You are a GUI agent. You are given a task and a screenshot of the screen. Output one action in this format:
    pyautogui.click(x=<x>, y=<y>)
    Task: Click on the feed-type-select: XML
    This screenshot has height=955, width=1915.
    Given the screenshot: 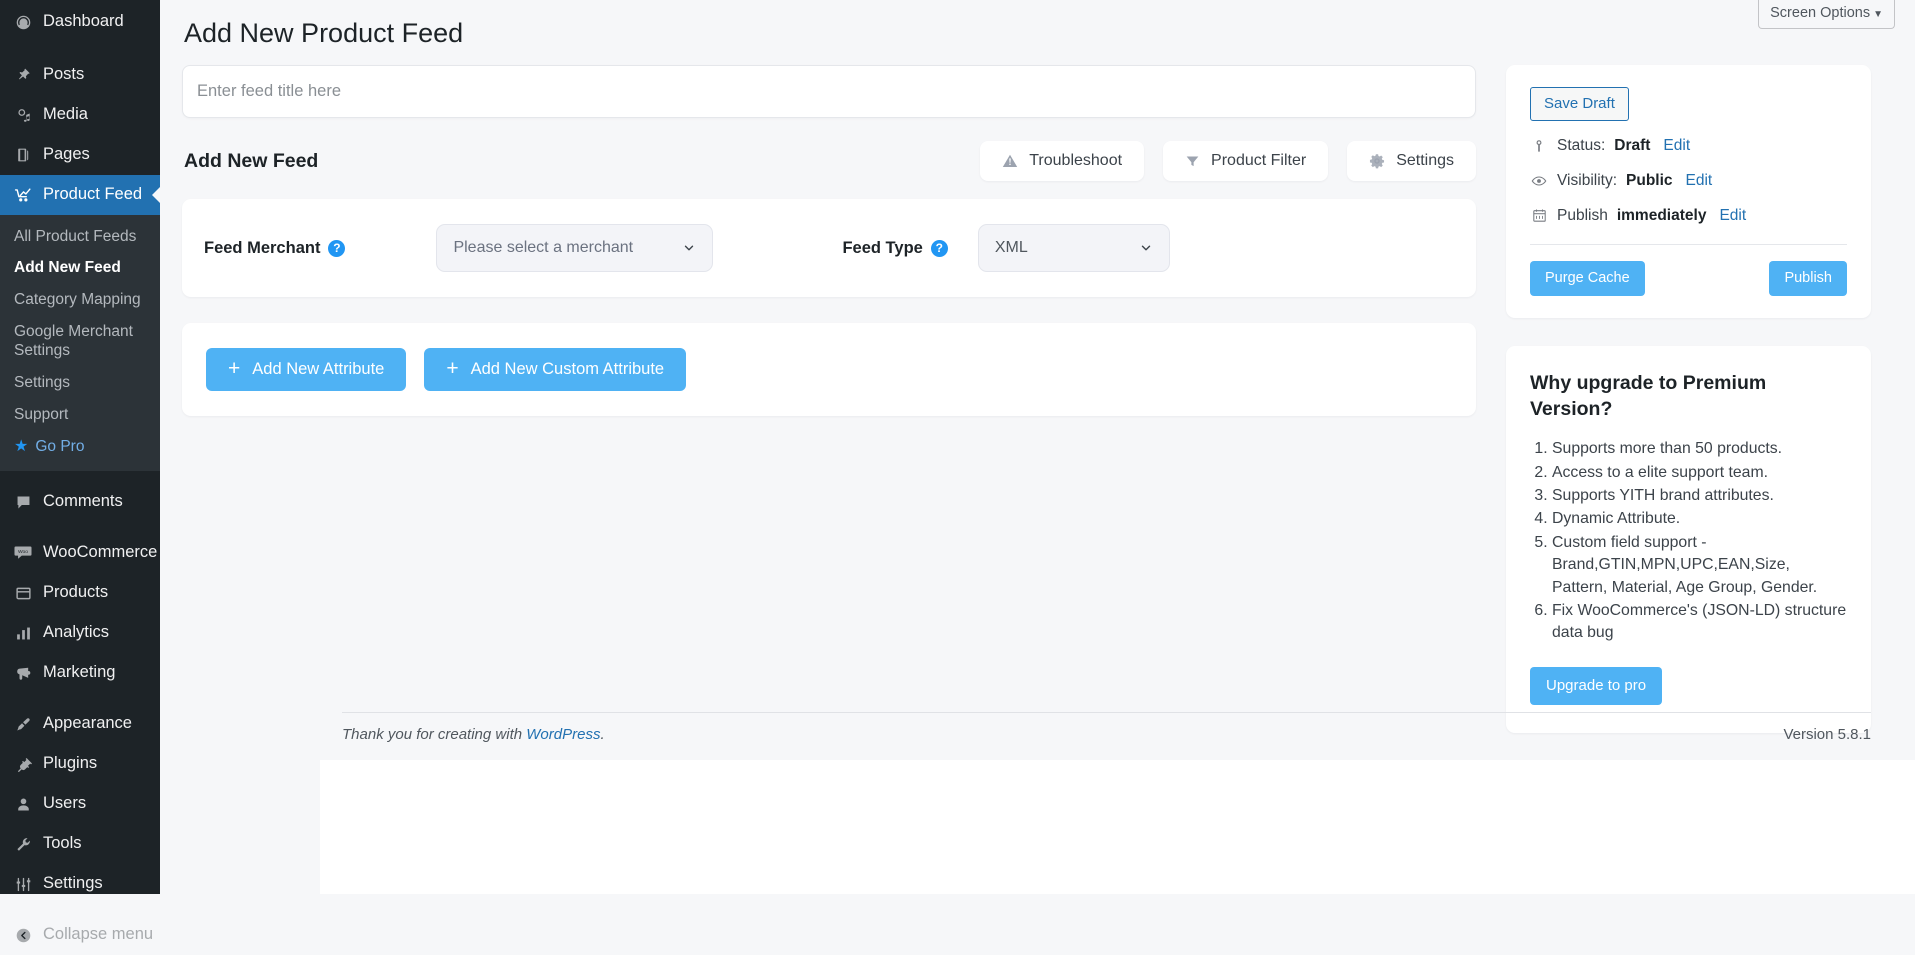 What is the action you would take?
    pyautogui.click(x=1073, y=248)
    